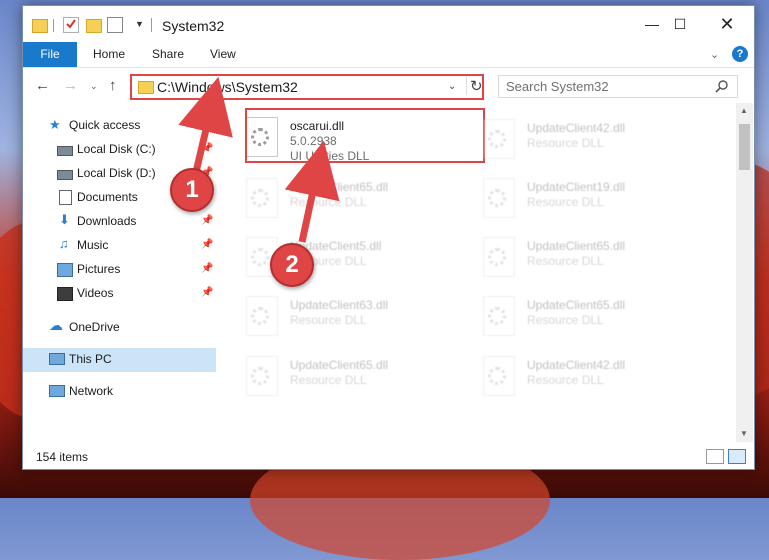  Describe the element at coordinates (192, 190) in the screenshot. I see `step-1-callout: 1` at that location.